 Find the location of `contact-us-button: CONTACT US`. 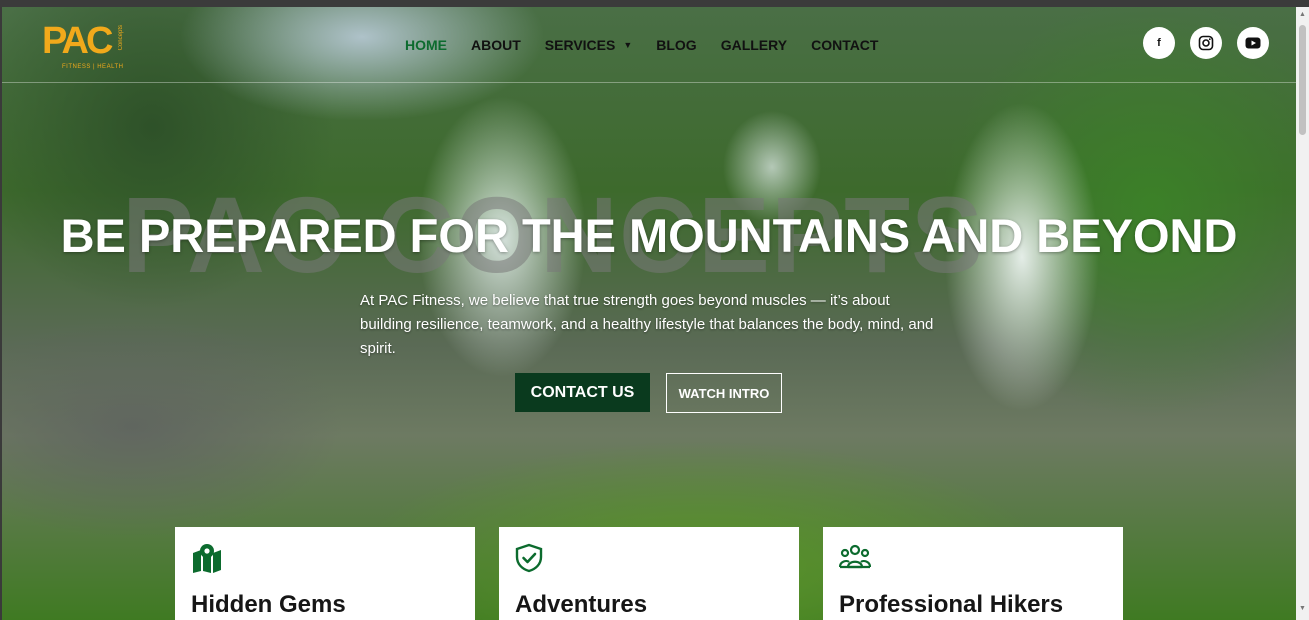

contact-us-button: CONTACT US is located at coordinates (582, 392).